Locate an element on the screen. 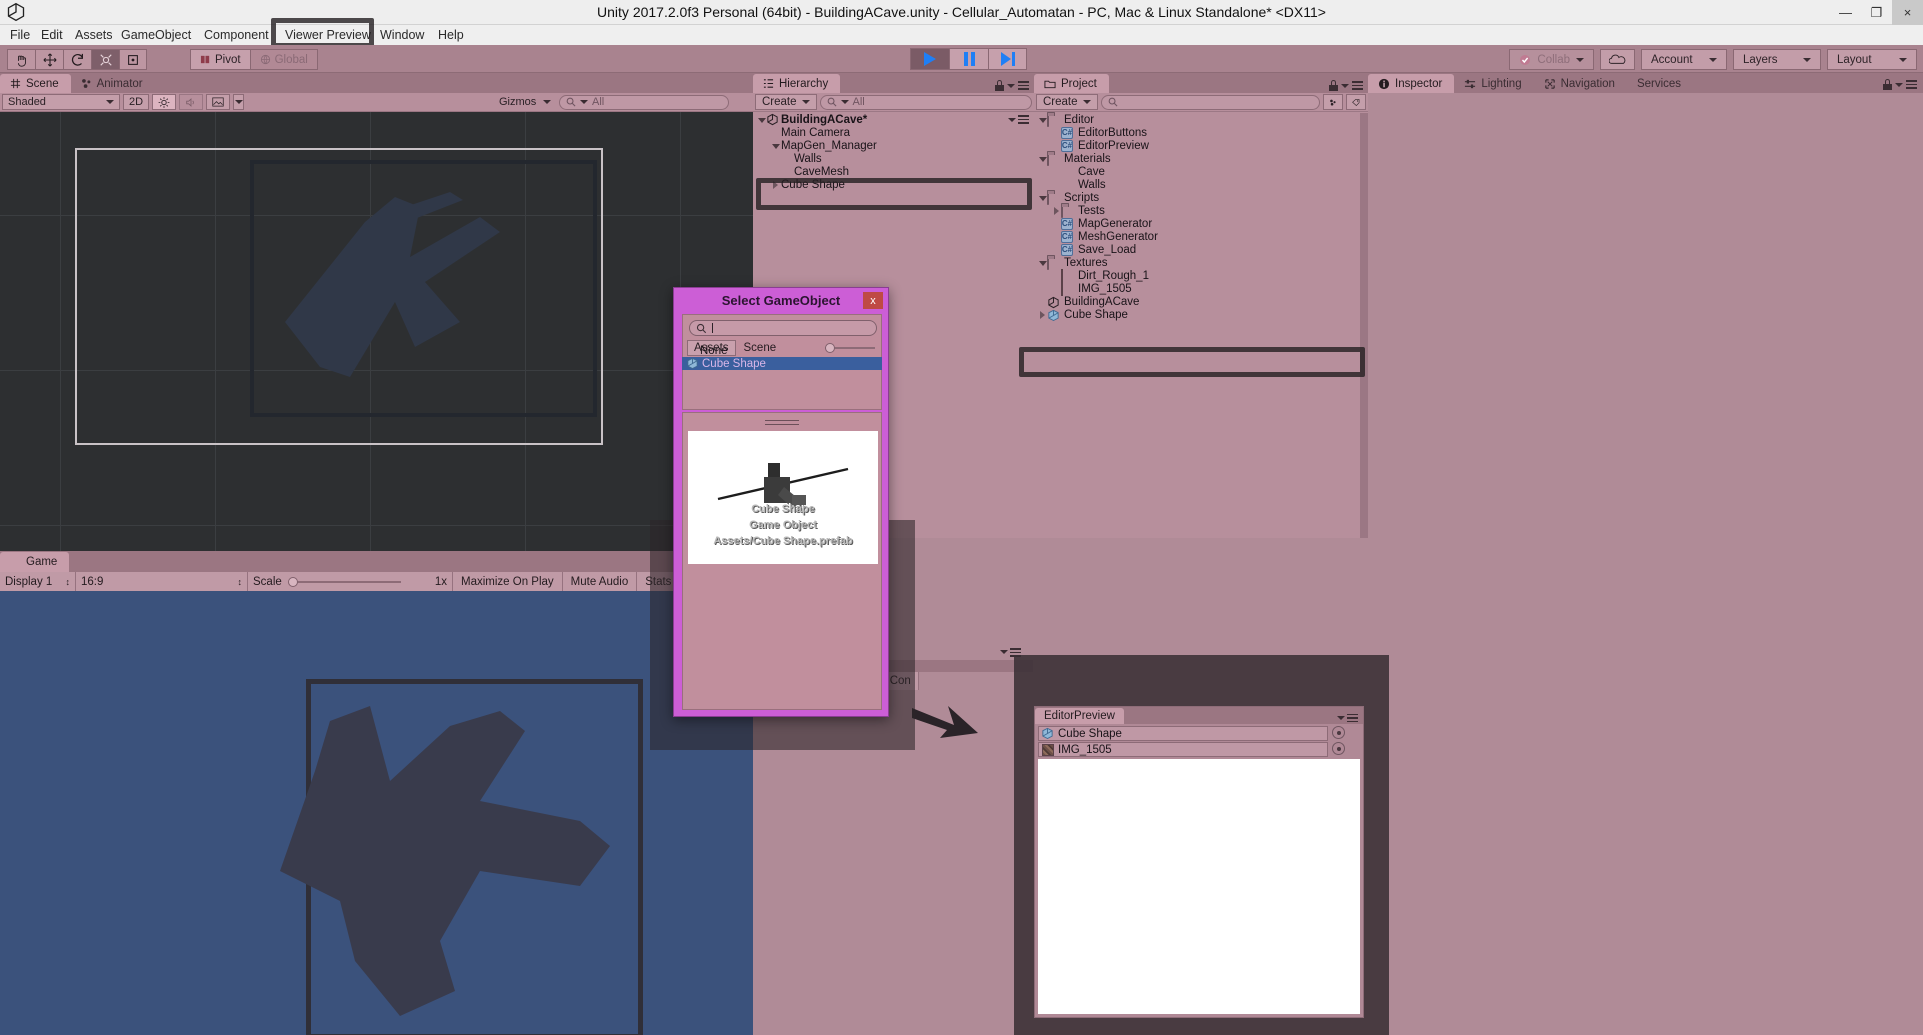 The image size is (1923, 1035). project-search-input is located at coordinates (1210, 102).